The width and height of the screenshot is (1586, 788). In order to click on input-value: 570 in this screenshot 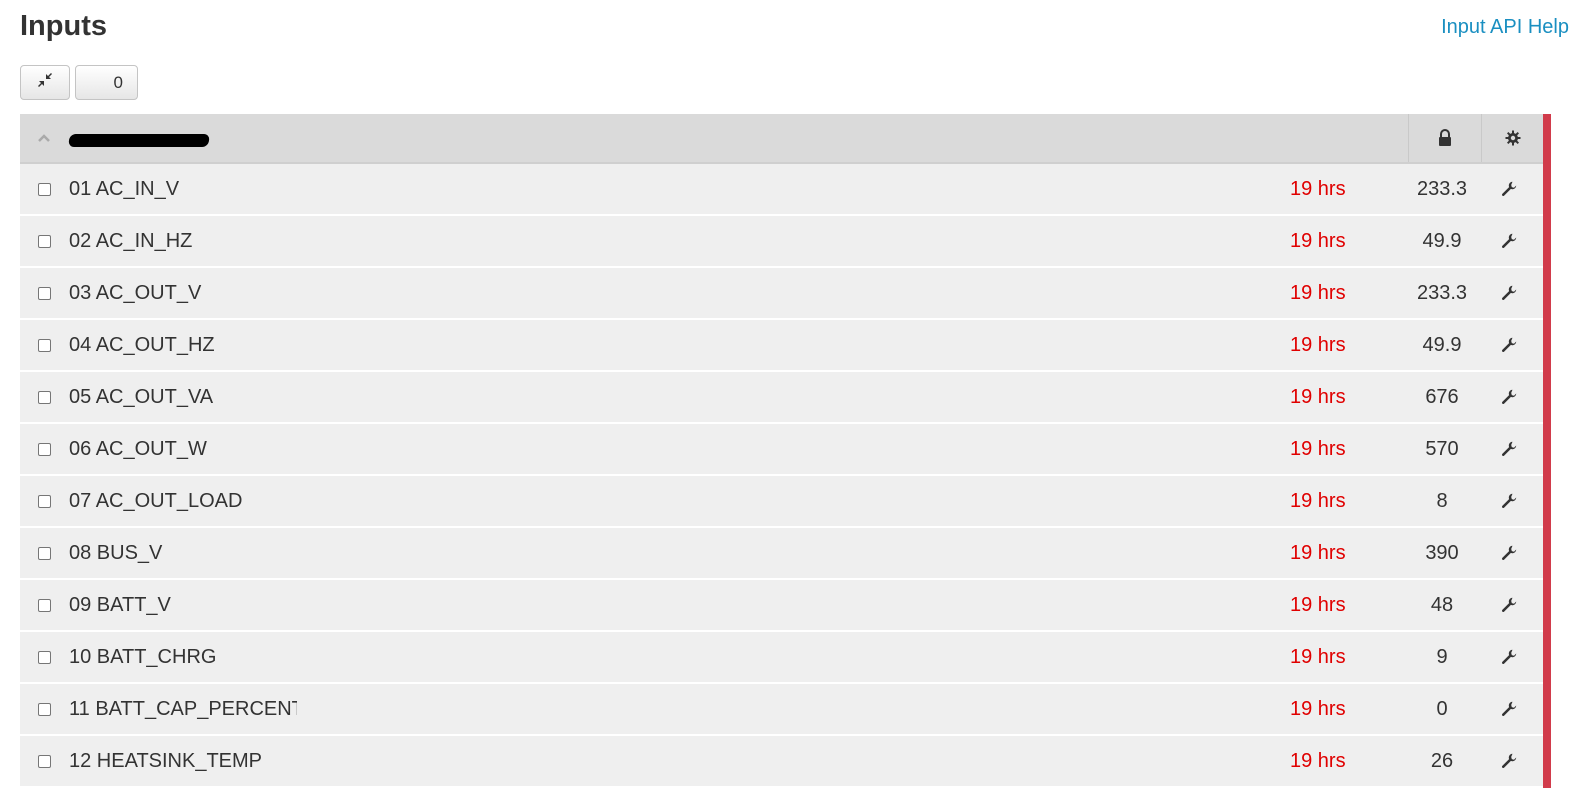, I will do `click(1442, 448)`.